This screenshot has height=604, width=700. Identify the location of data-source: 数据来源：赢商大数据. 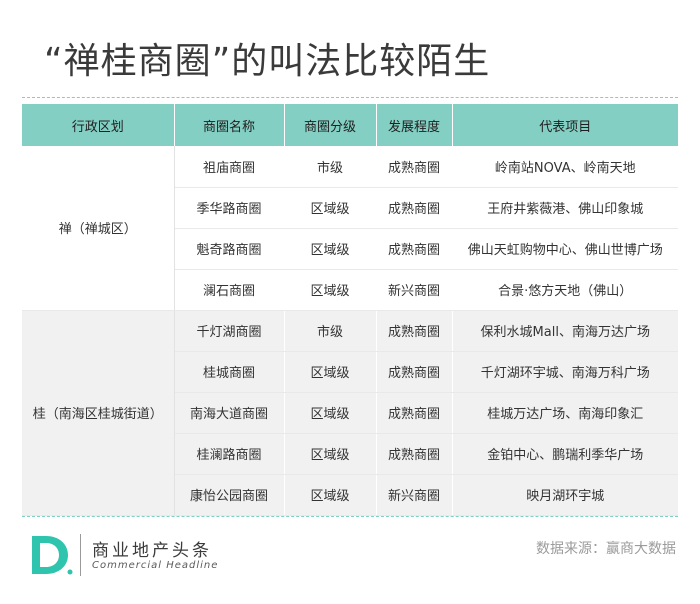
(606, 549).